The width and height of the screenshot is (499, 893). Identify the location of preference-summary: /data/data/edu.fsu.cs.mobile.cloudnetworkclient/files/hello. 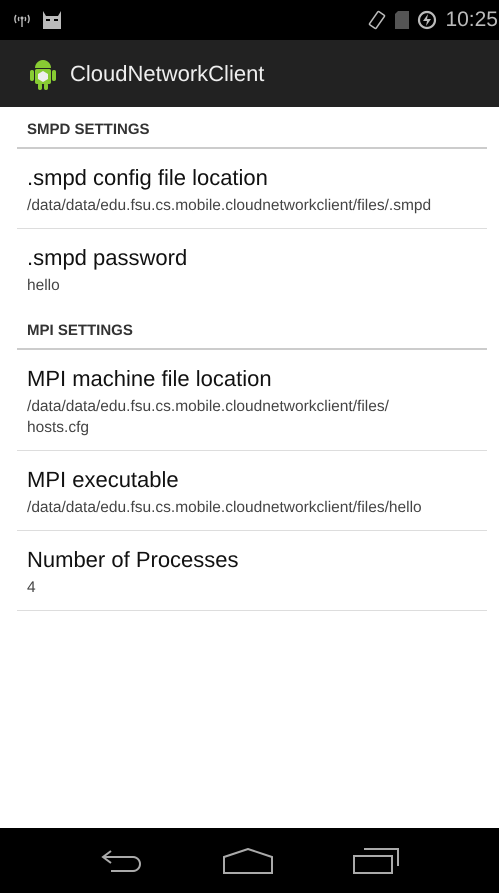
(225, 508).